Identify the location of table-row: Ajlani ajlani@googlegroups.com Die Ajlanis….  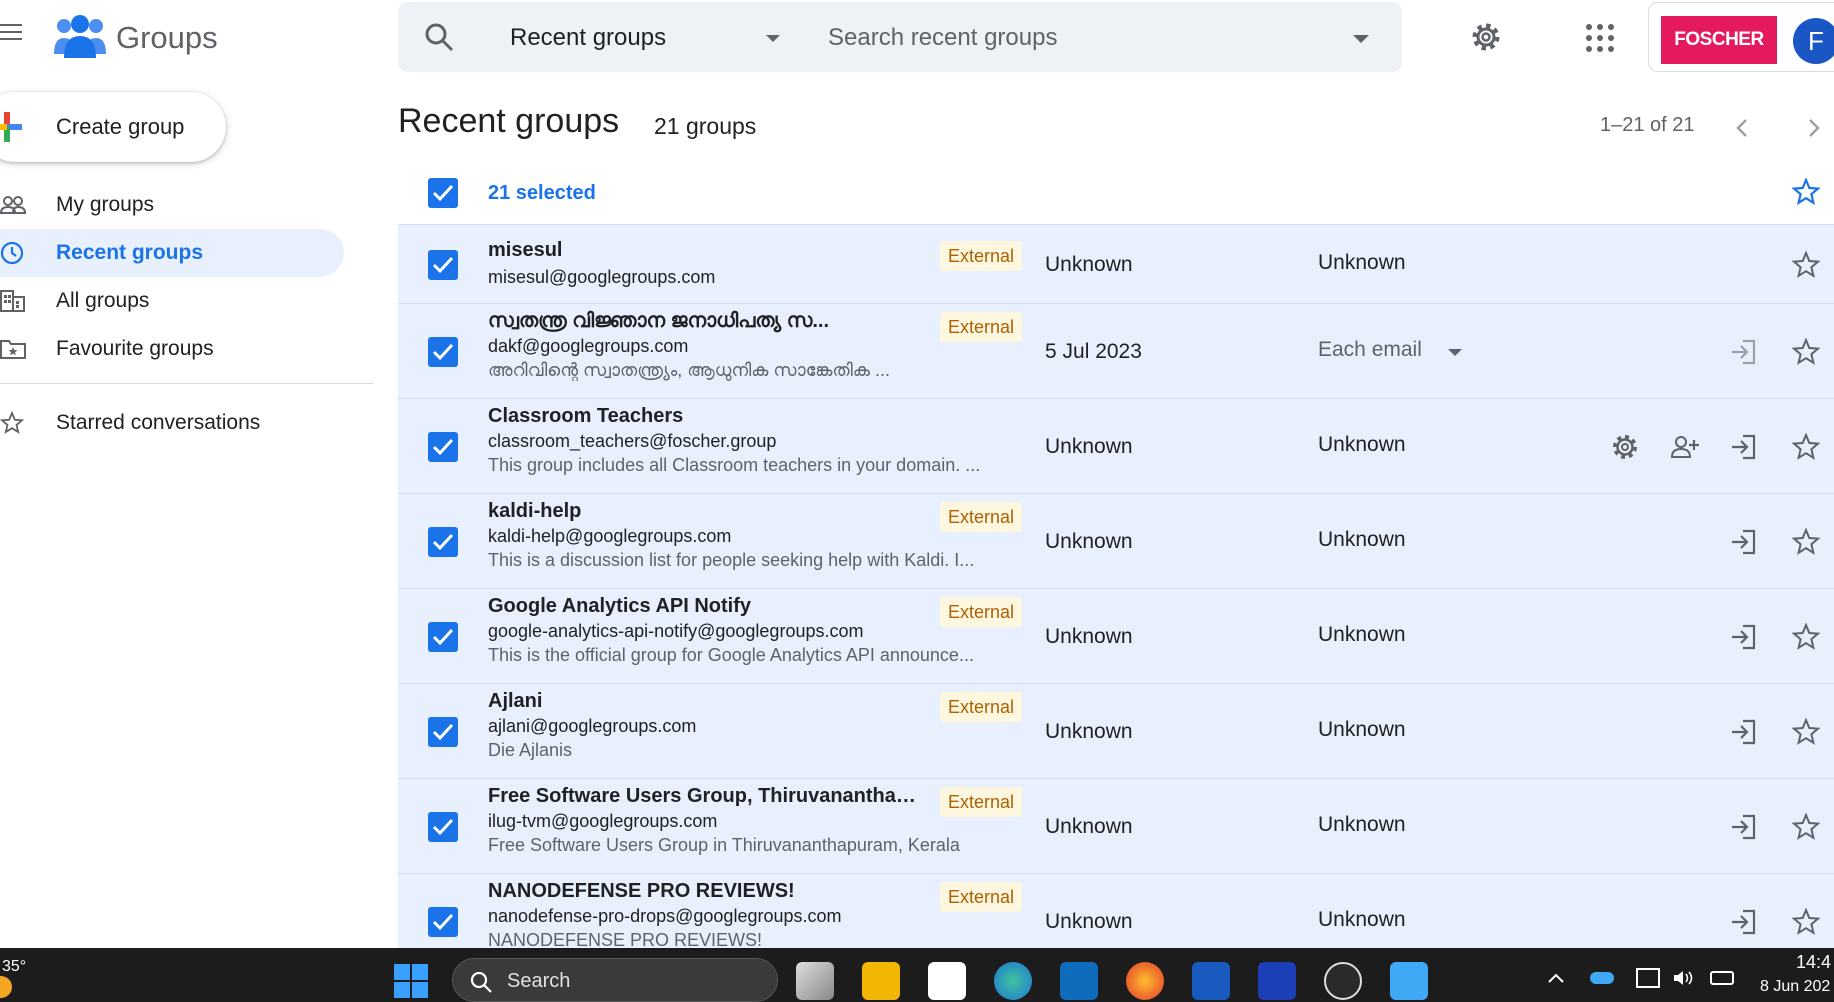
(1116, 730).